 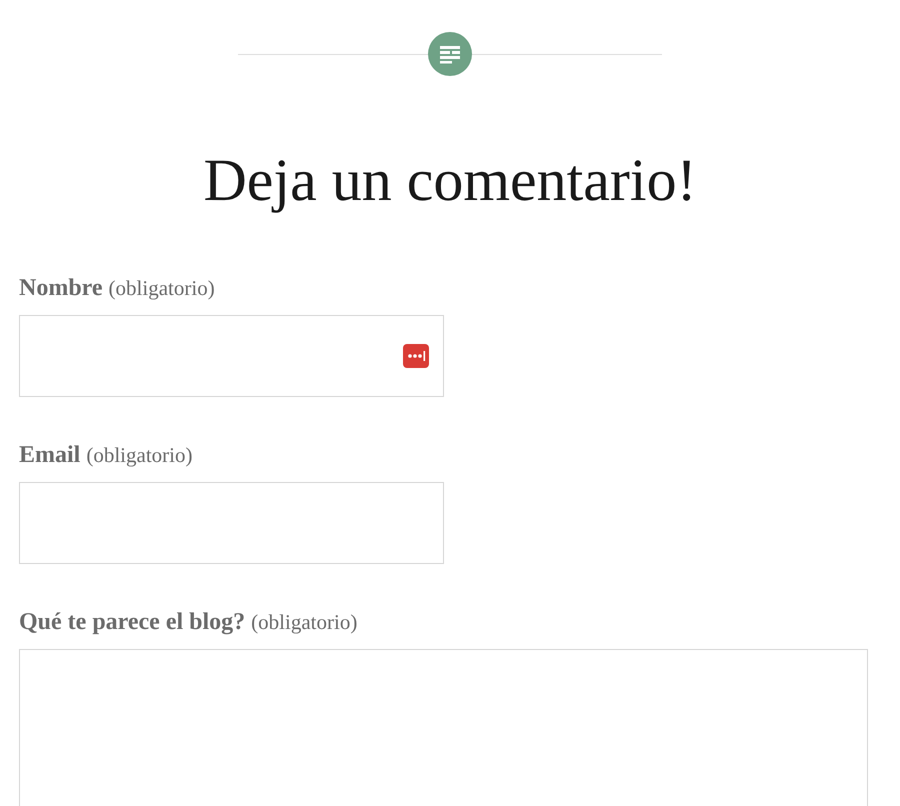 What do you see at coordinates (49, 455) in the screenshot?
I see `field-label: Email` at bounding box center [49, 455].